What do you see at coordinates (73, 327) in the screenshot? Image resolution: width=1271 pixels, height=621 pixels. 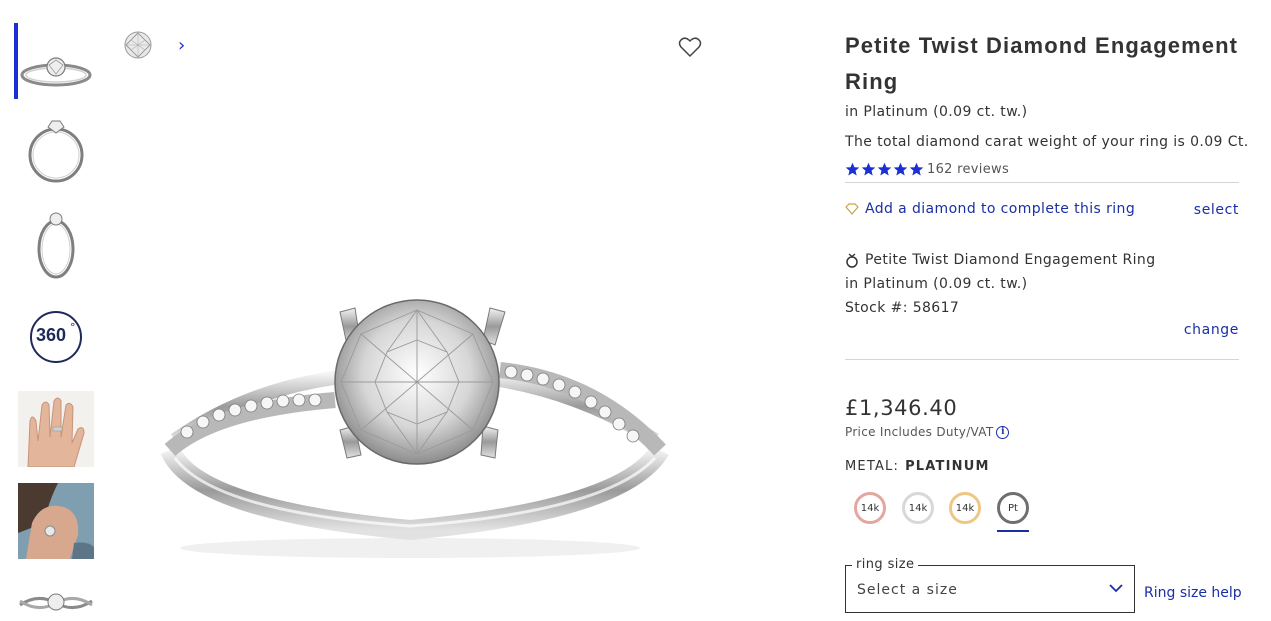 I see `degree-symbol: °` at bounding box center [73, 327].